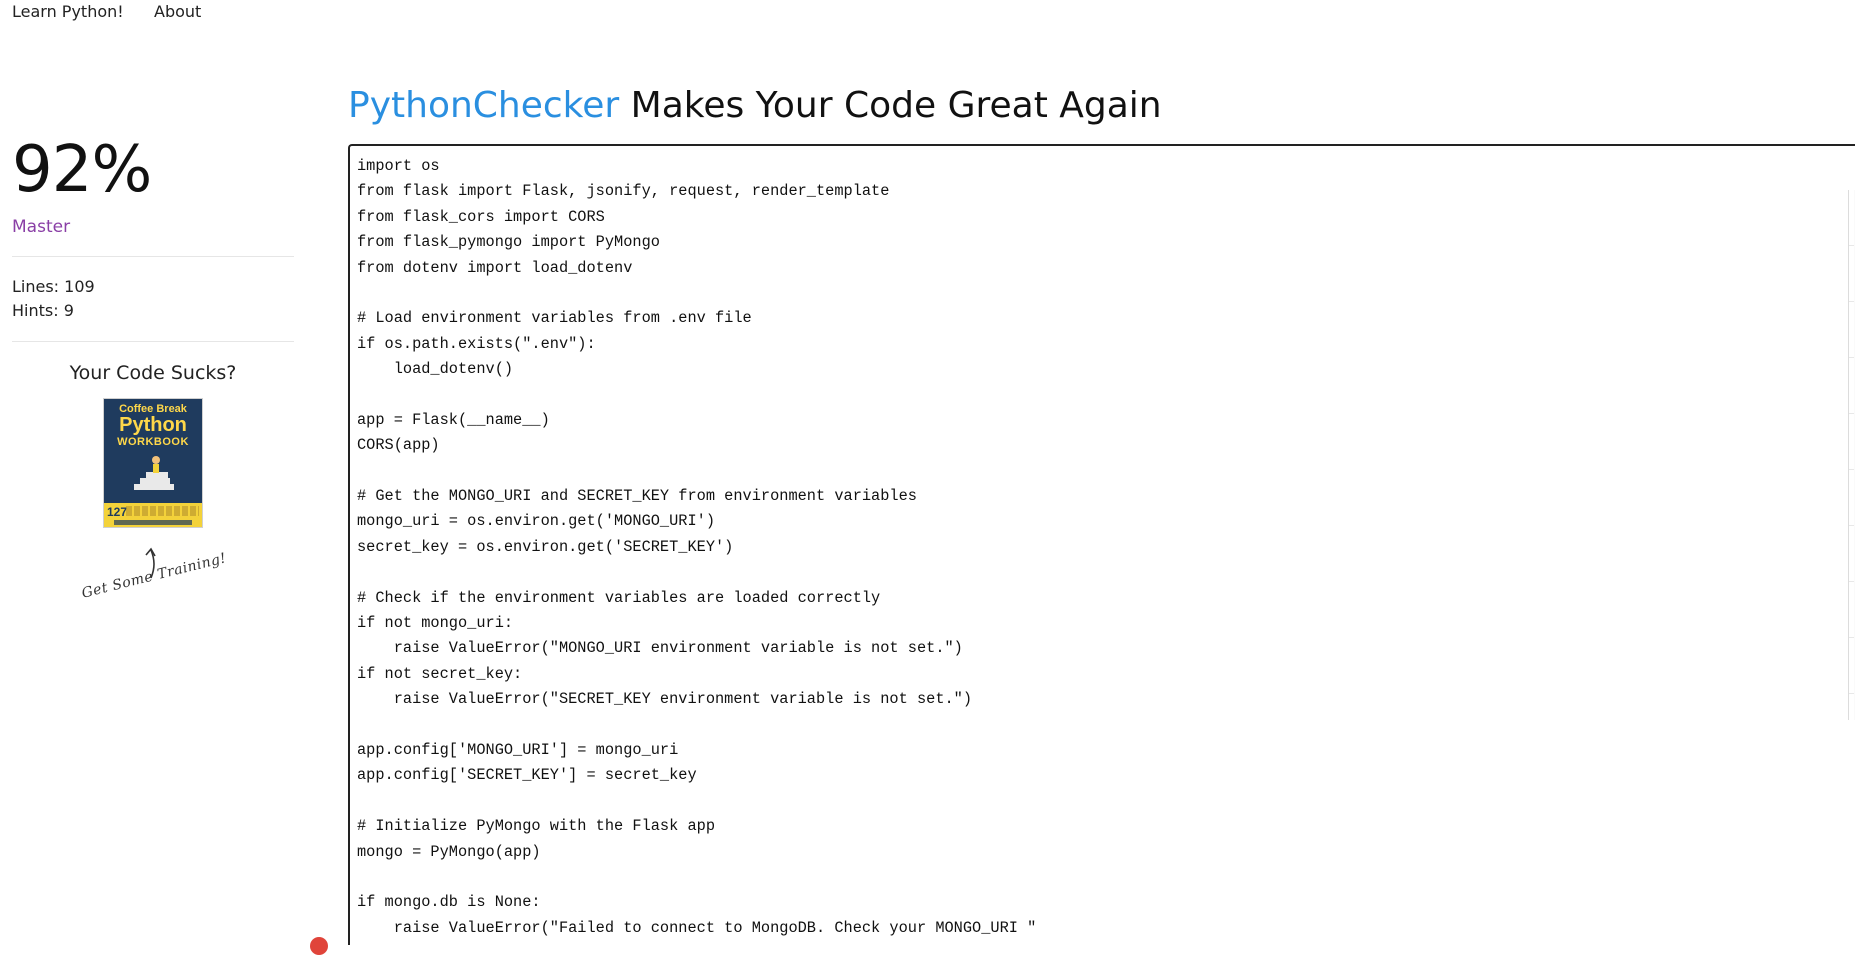 The image size is (1855, 955). What do you see at coordinates (153, 581) in the screenshot?
I see `training-callout: Get Some Training!` at bounding box center [153, 581].